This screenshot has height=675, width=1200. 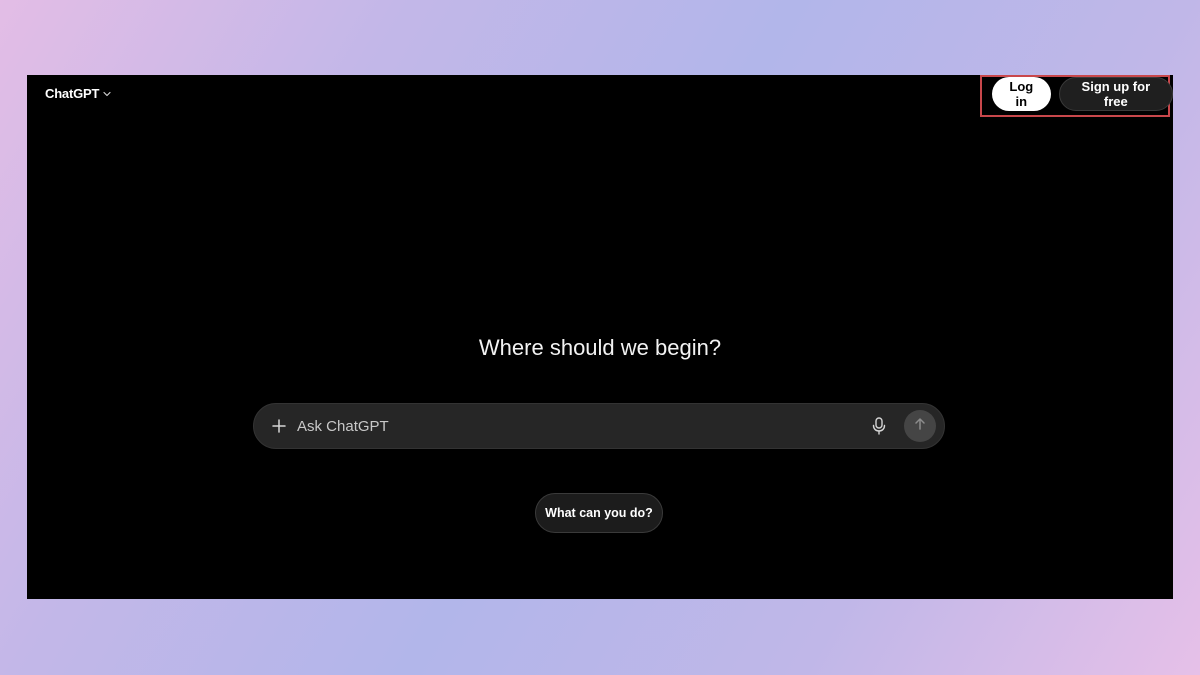 What do you see at coordinates (879, 426) in the screenshot?
I see `microphone-icon` at bounding box center [879, 426].